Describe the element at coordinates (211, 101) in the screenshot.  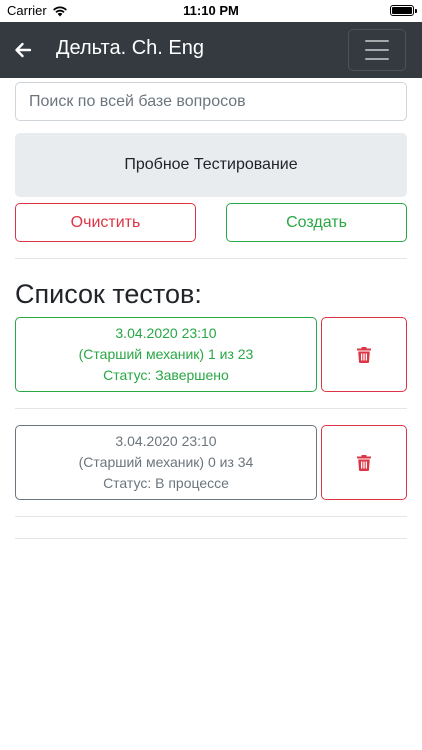
I see `search-input` at that location.